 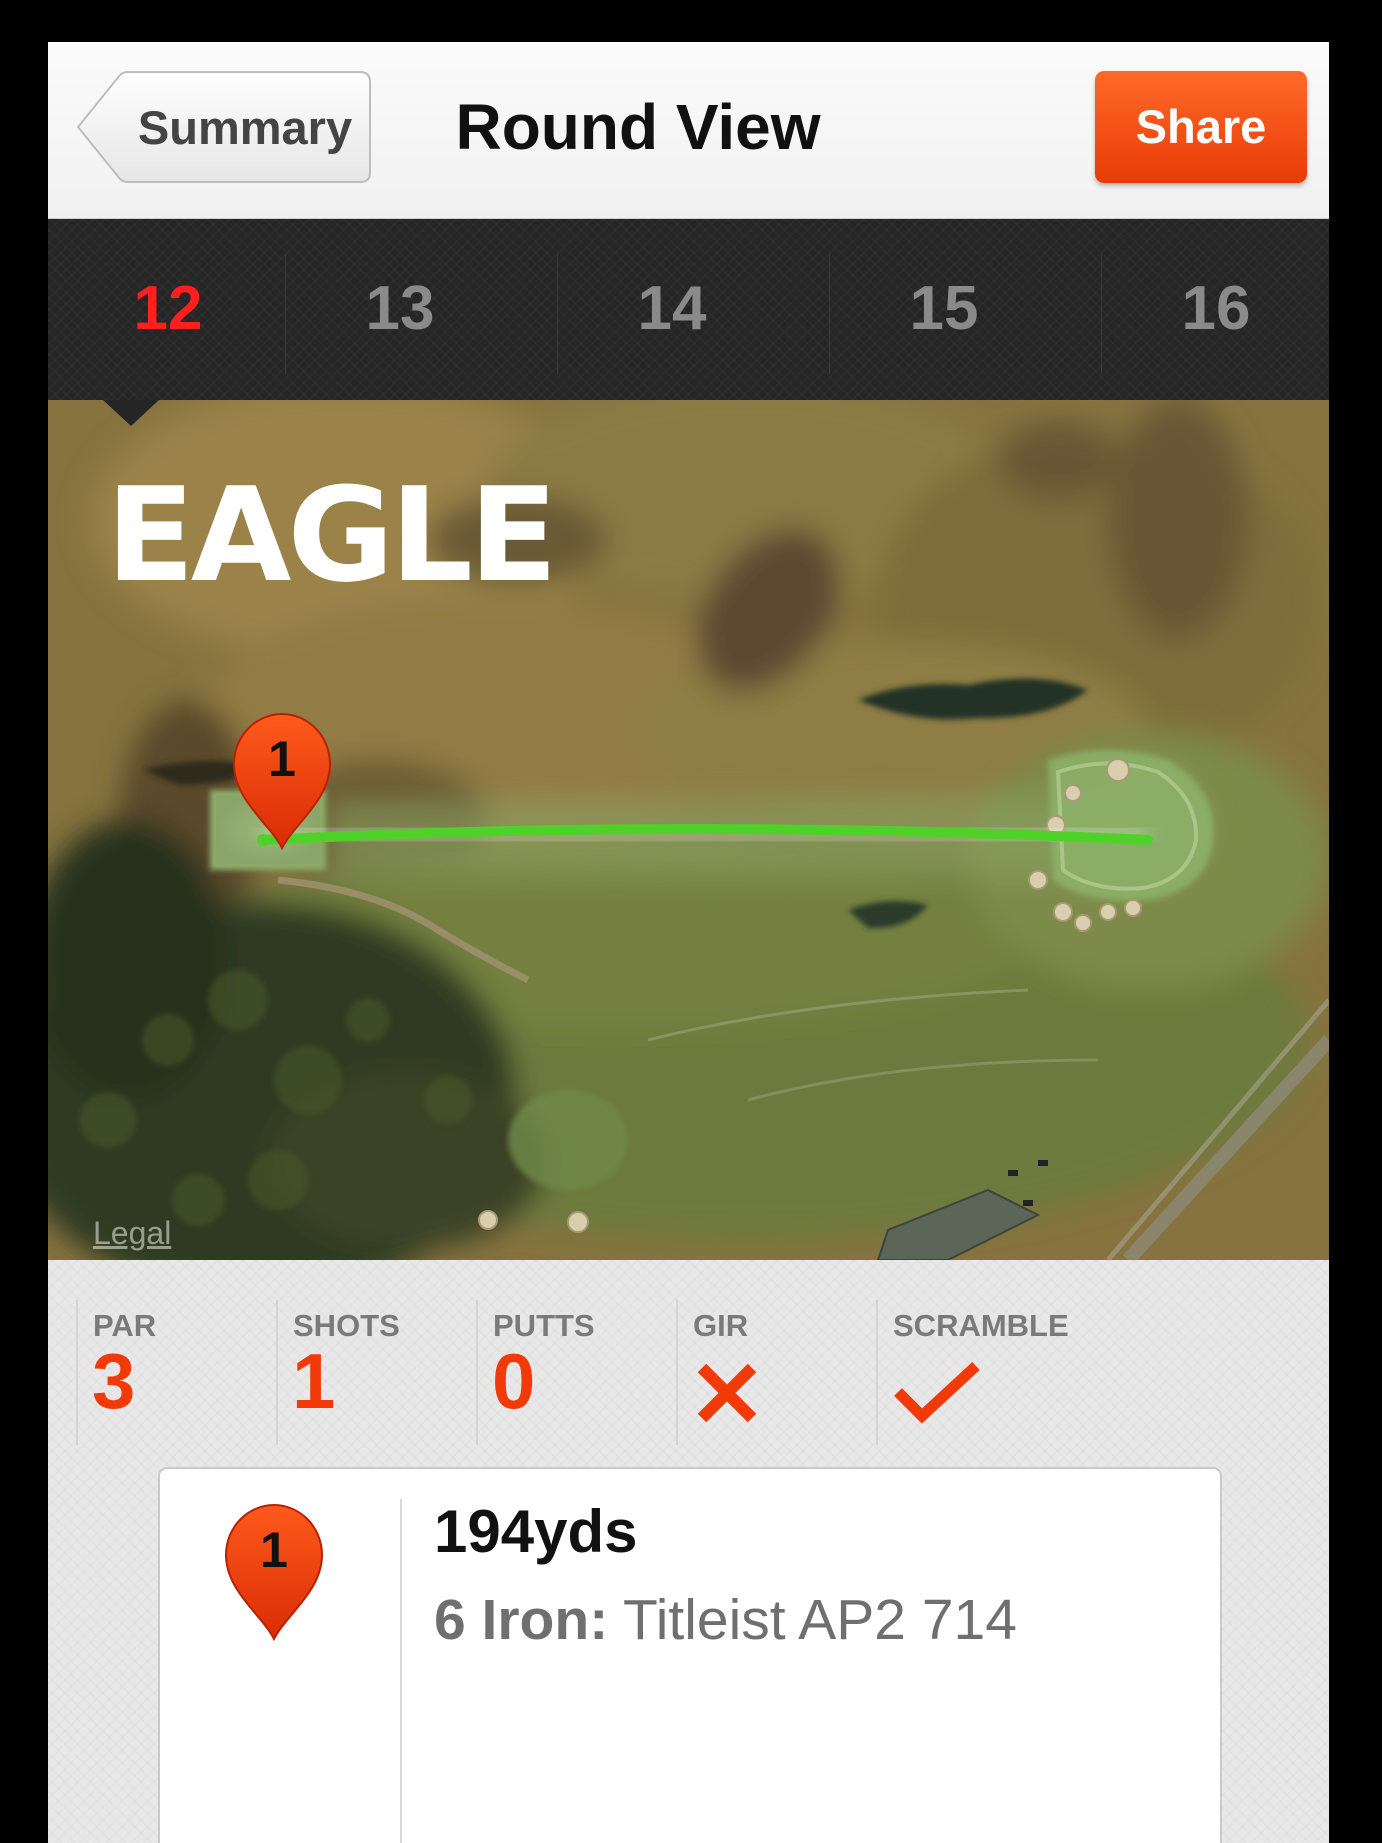 I want to click on hole-tab-12: 12, so click(x=168, y=309).